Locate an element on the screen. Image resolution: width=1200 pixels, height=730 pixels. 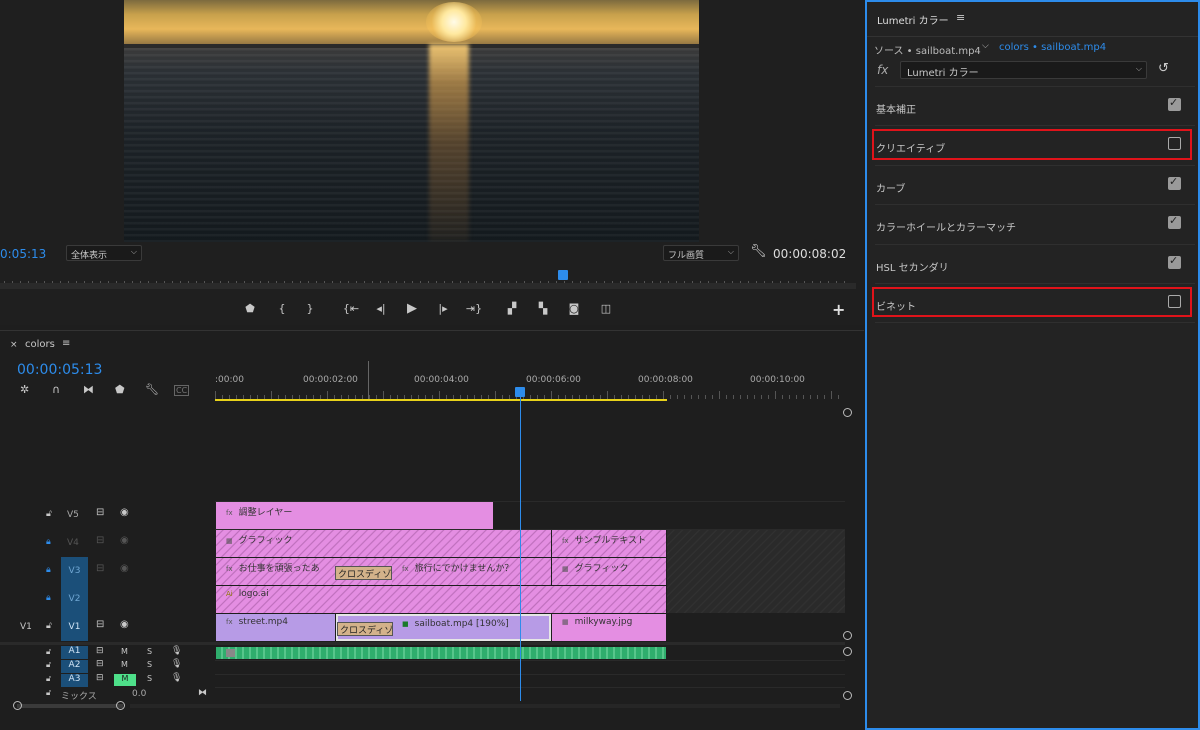
section-hsl-secondary: HSL セカンダリ is located at coordinates (1035, 263).